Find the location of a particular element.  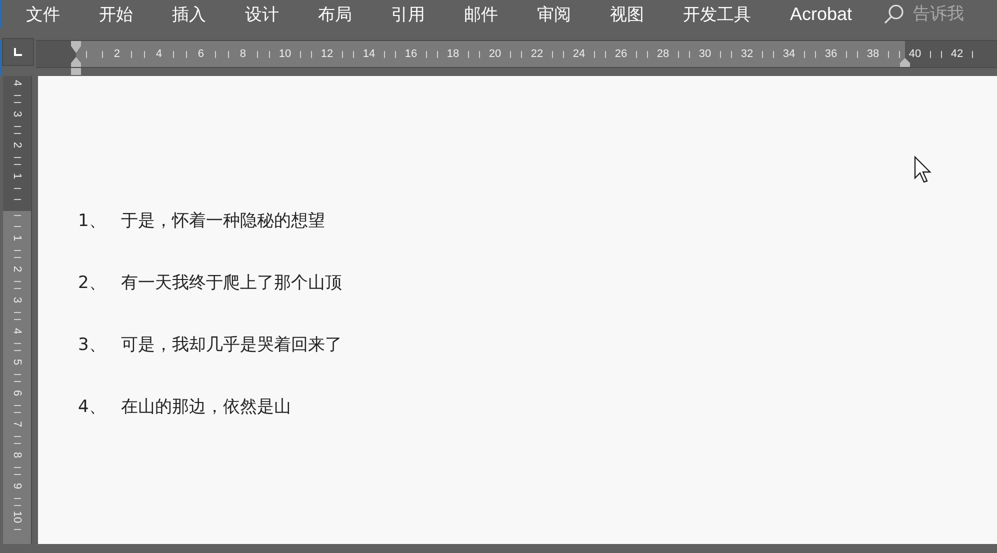

ruler-number: 16 is located at coordinates (411, 54).